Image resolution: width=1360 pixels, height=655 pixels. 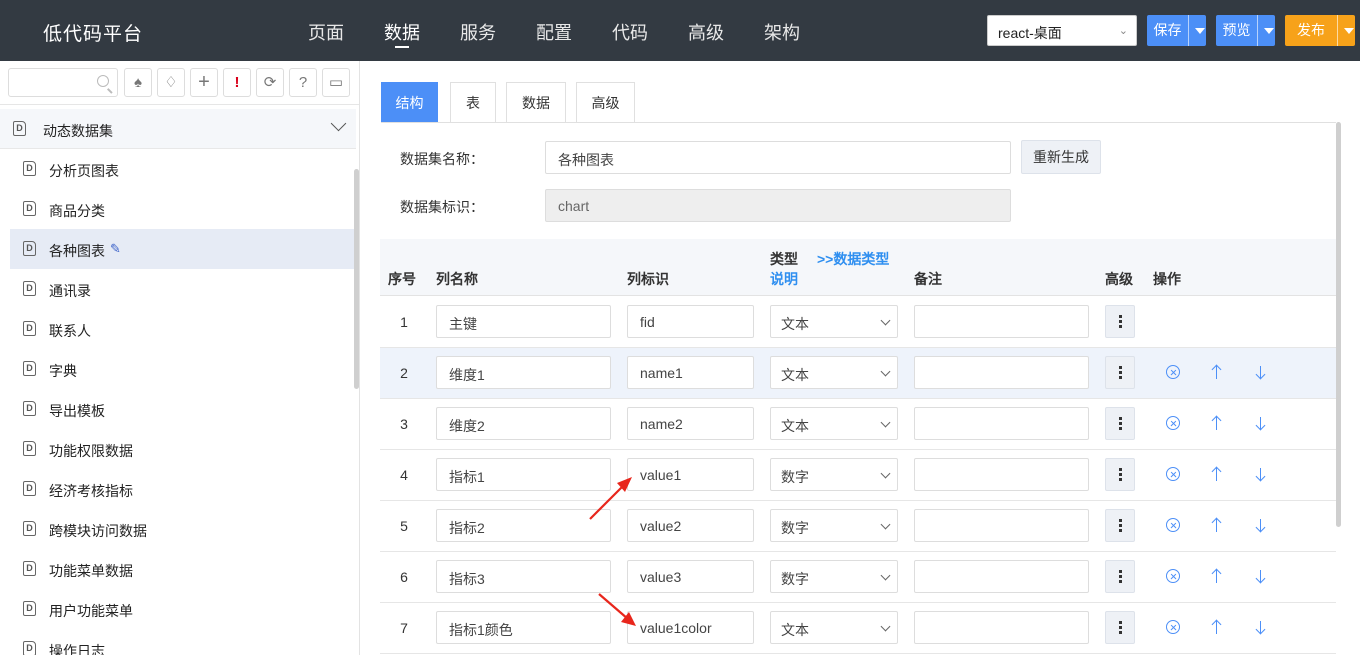 What do you see at coordinates (270, 82) in the screenshot?
I see `refresh-icon: ⟳` at bounding box center [270, 82].